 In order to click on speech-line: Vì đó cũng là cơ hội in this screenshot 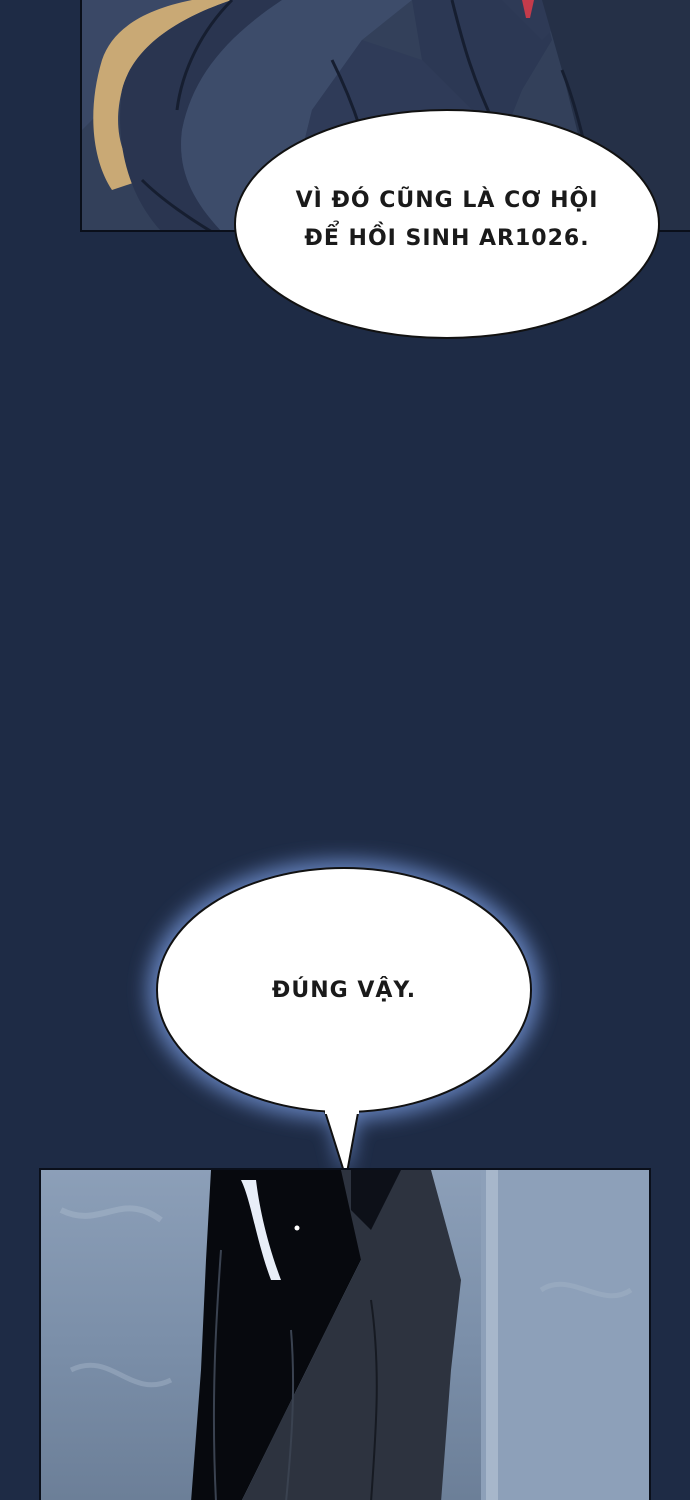, I will do `click(447, 200)`.